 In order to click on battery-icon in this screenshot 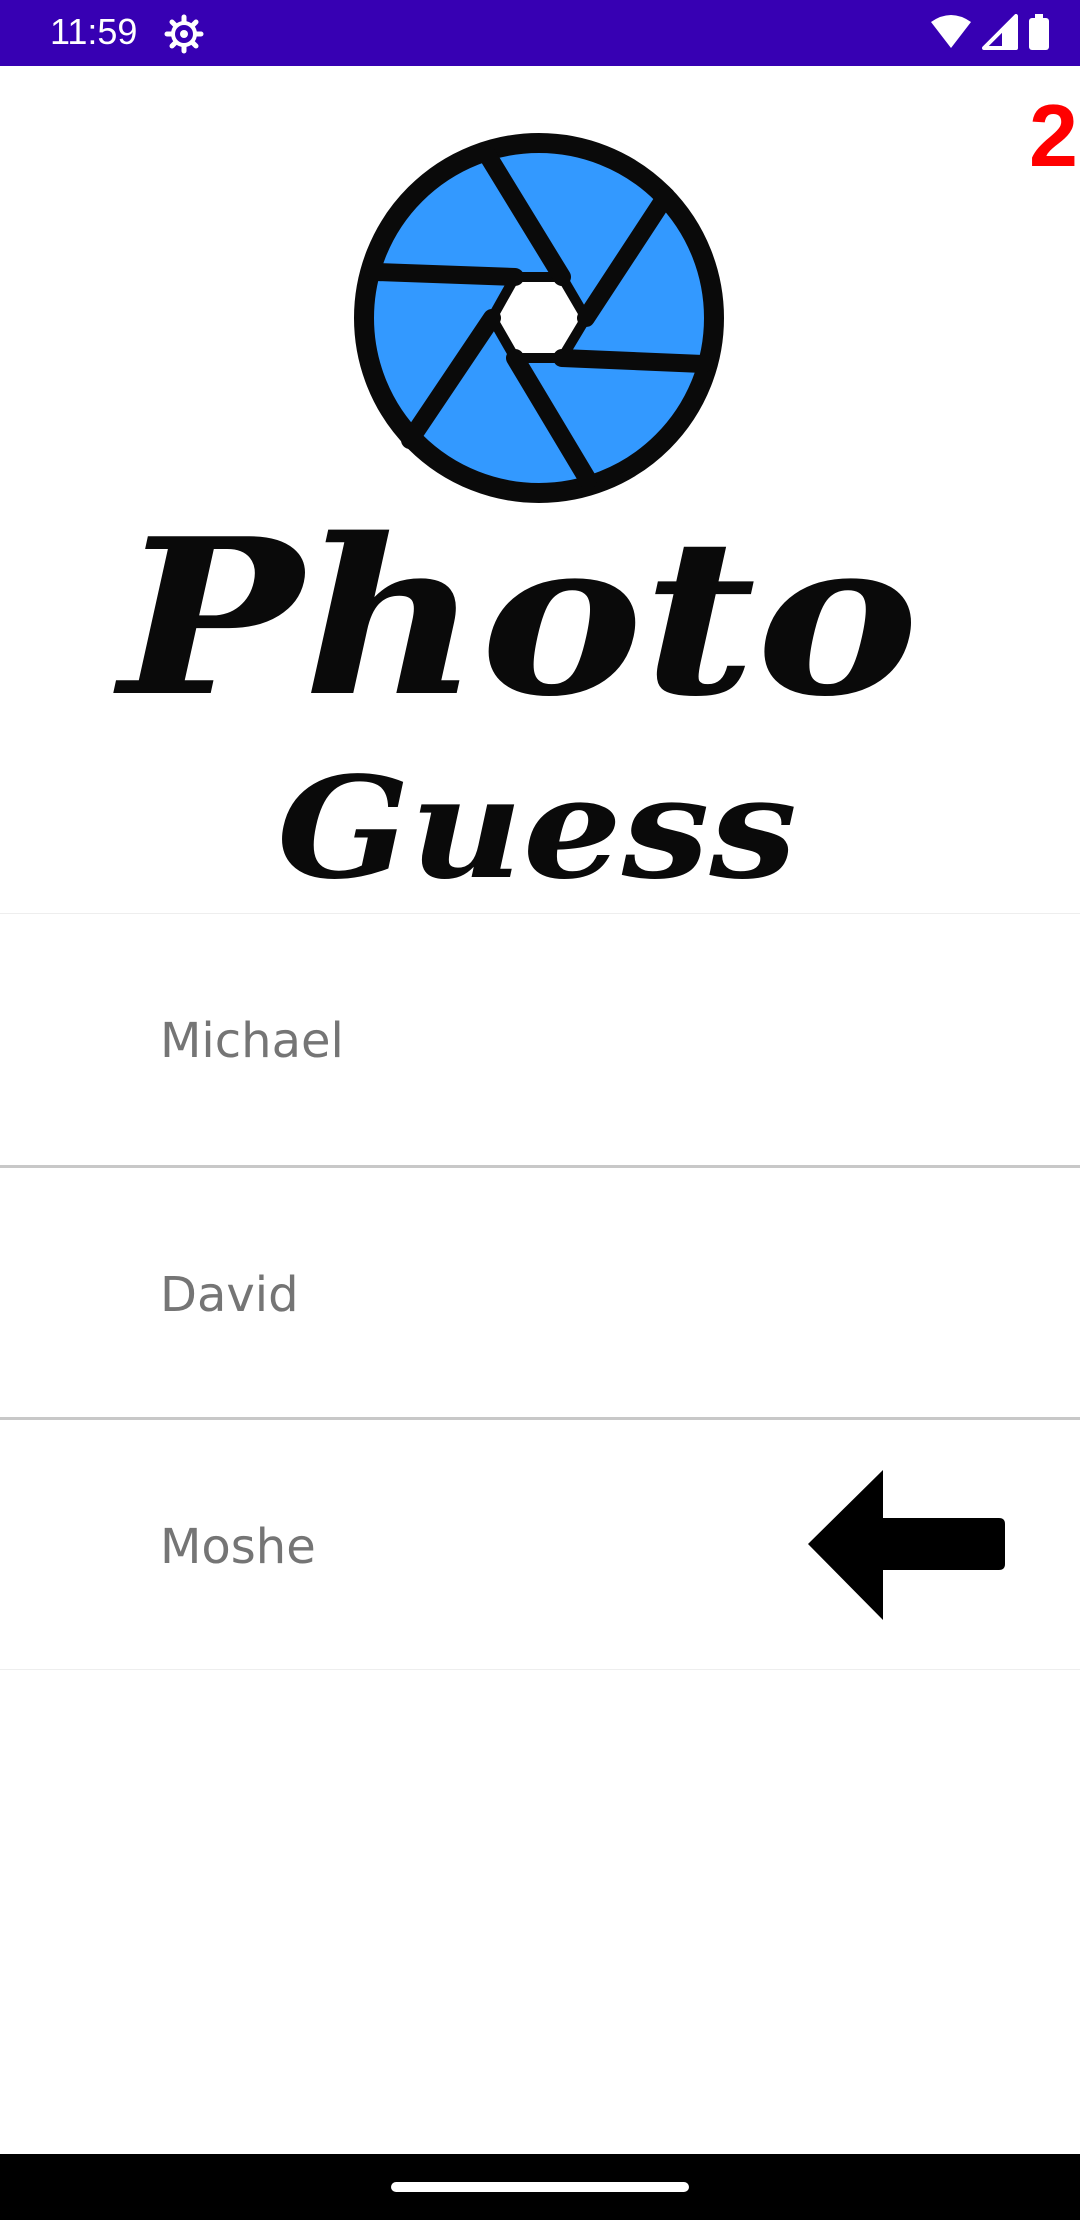, I will do `click(1039, 34)`.